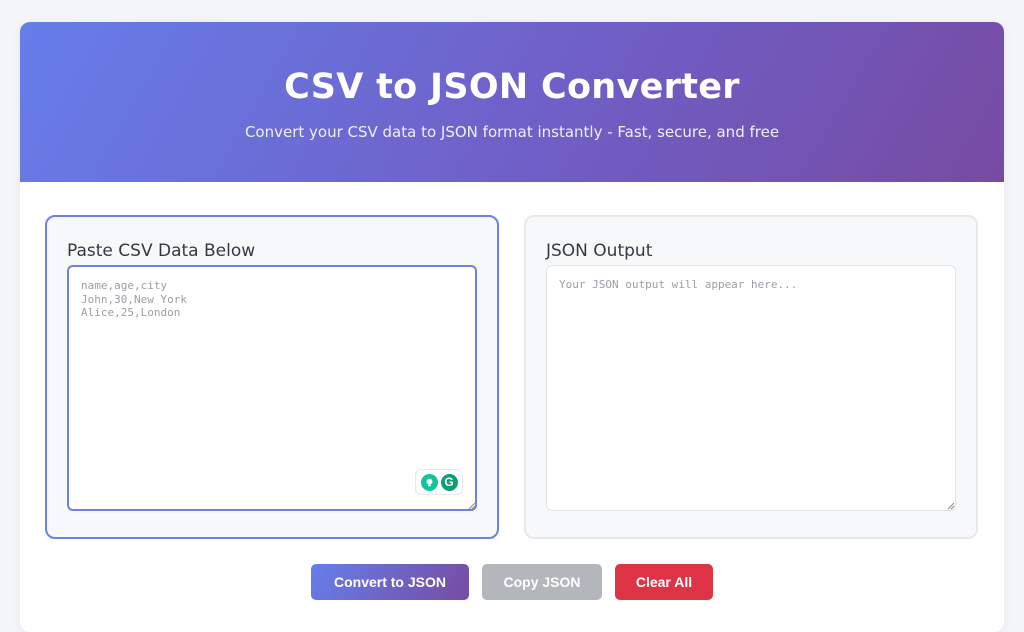 The width and height of the screenshot is (1024, 632). Describe the element at coordinates (542, 582) in the screenshot. I see `copy-json-button: Copy JSON` at that location.